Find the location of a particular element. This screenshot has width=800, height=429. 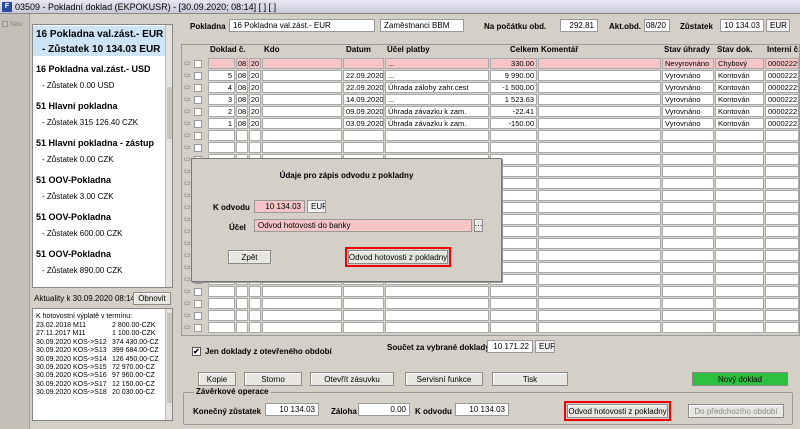

cash-transfer-button: Odvod hotovosti z pokladny is located at coordinates (617, 411).